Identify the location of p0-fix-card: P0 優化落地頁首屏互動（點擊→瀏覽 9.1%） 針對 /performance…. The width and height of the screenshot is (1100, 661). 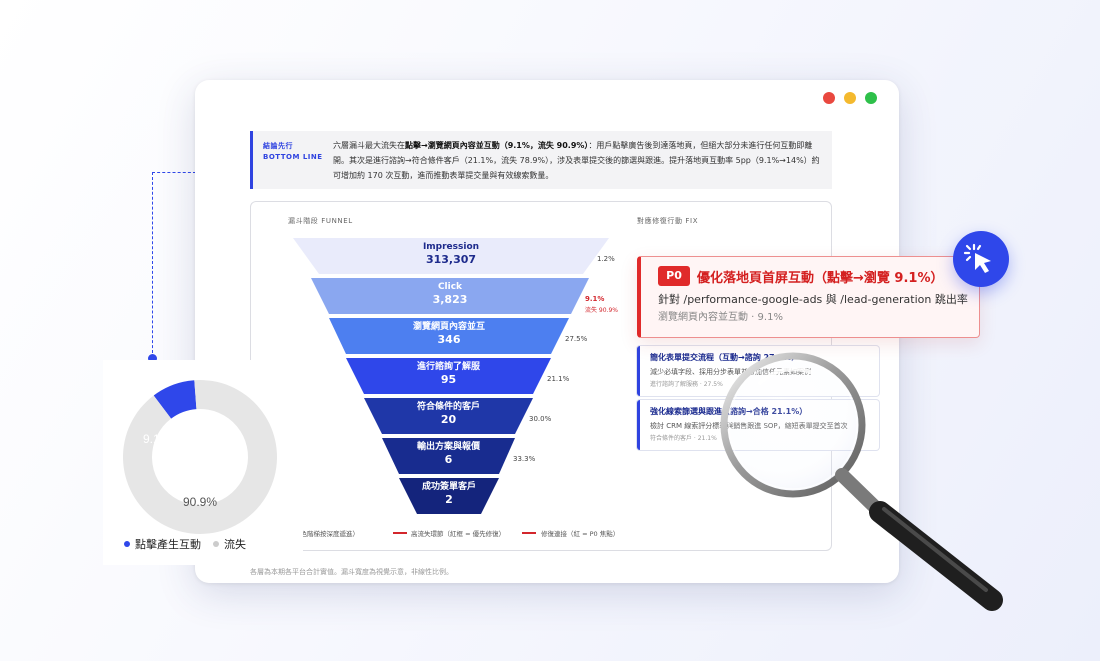
(808, 297).